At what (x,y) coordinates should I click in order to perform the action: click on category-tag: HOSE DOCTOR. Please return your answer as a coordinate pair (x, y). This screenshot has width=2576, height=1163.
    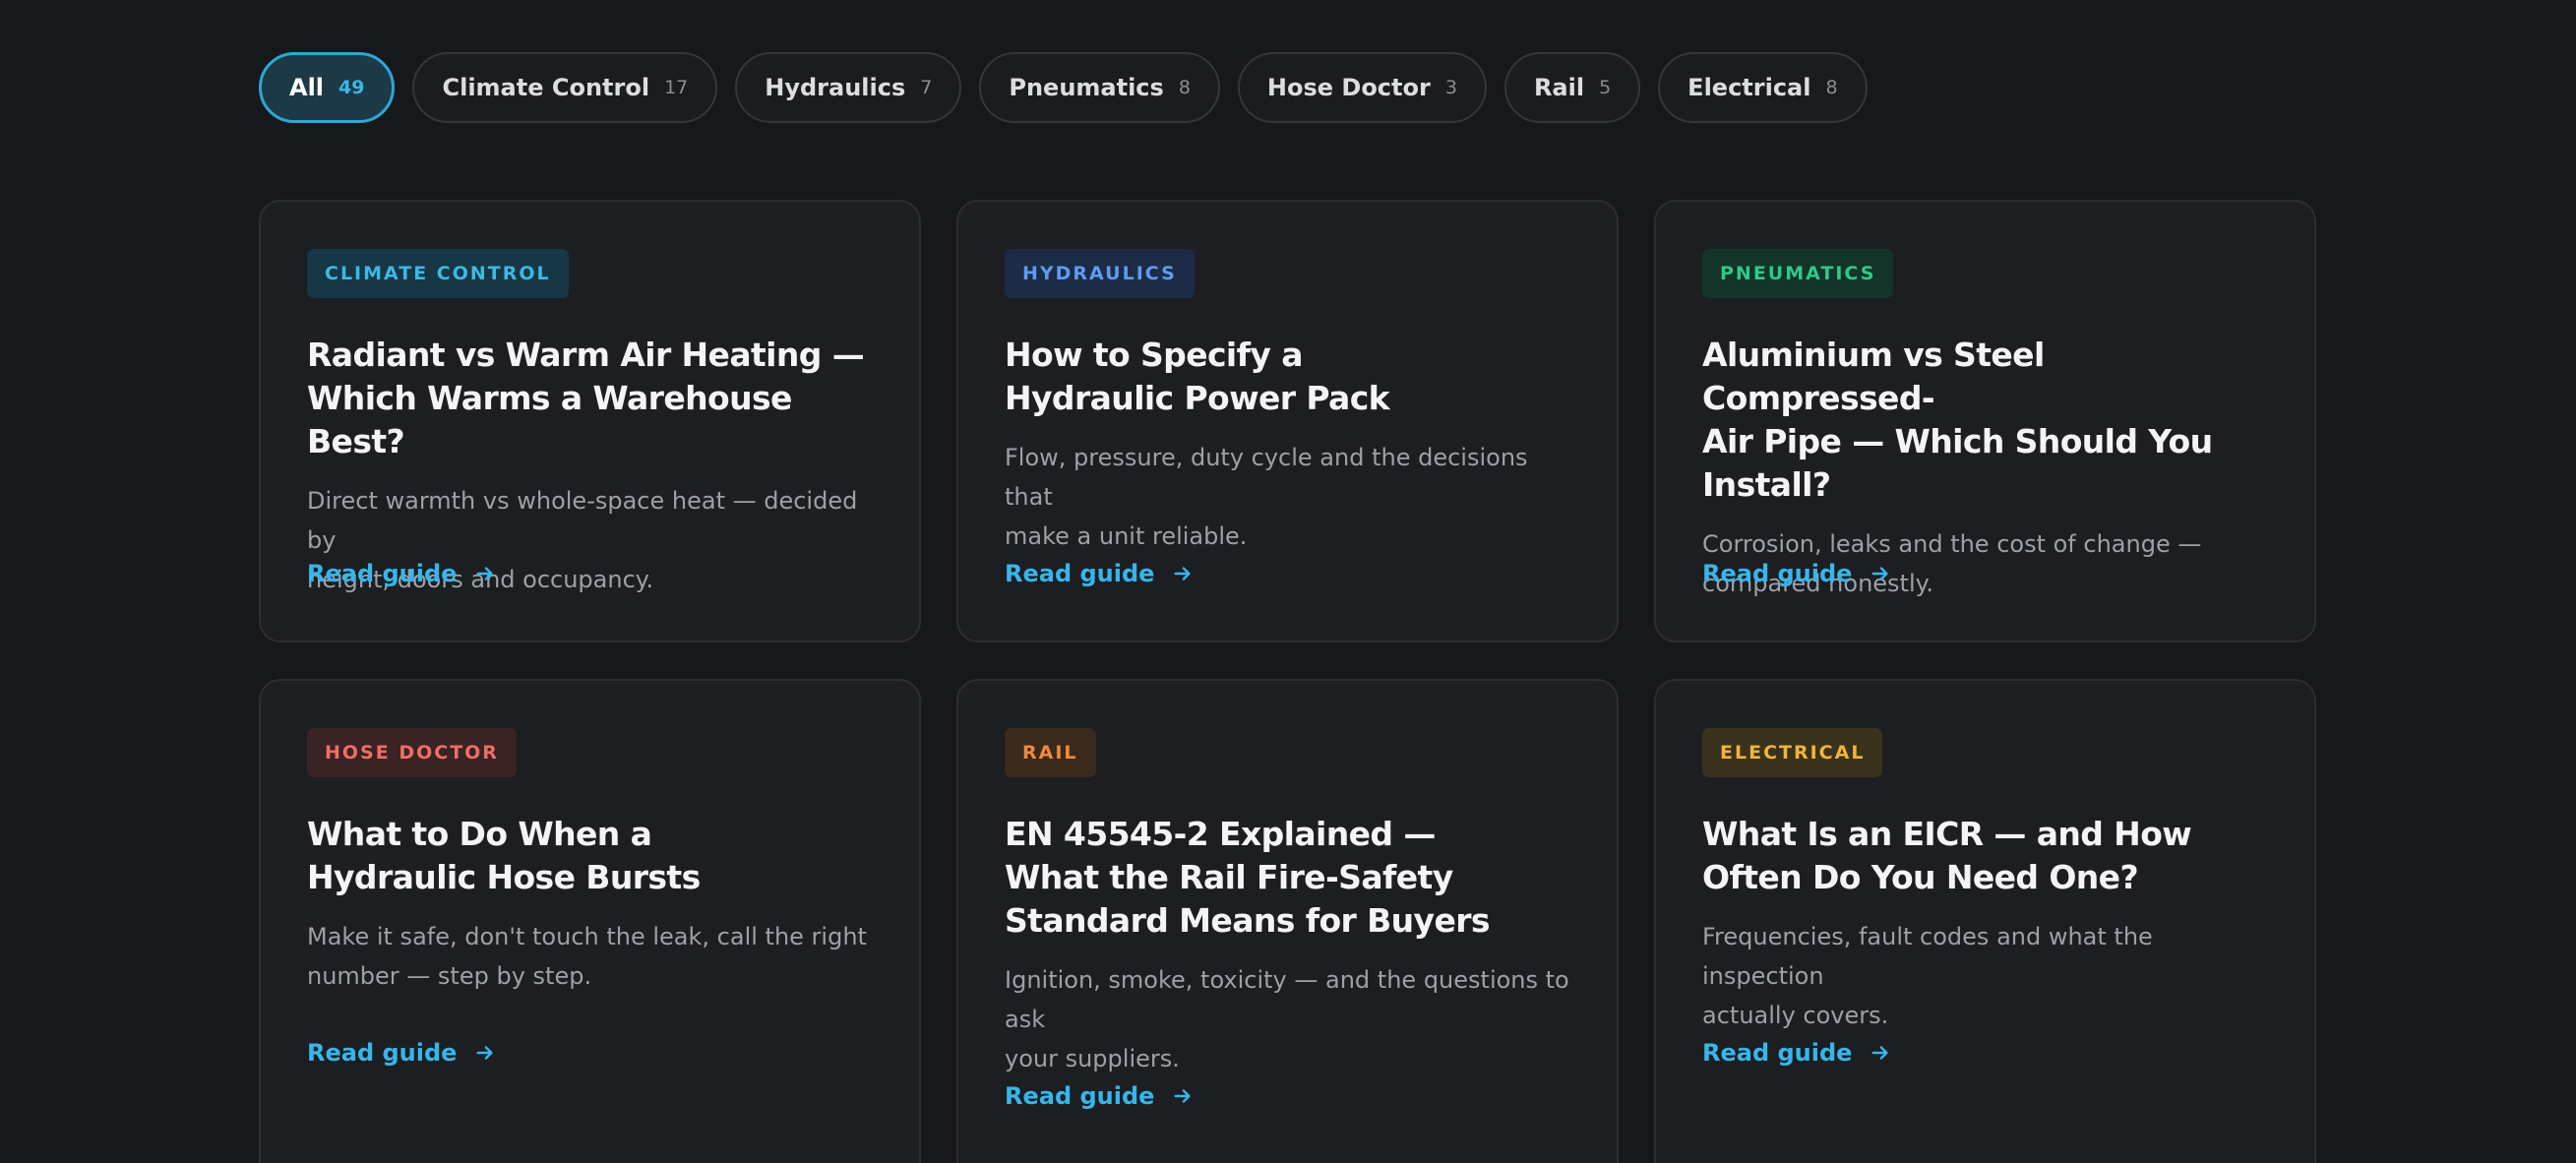
    Looking at the image, I should click on (412, 752).